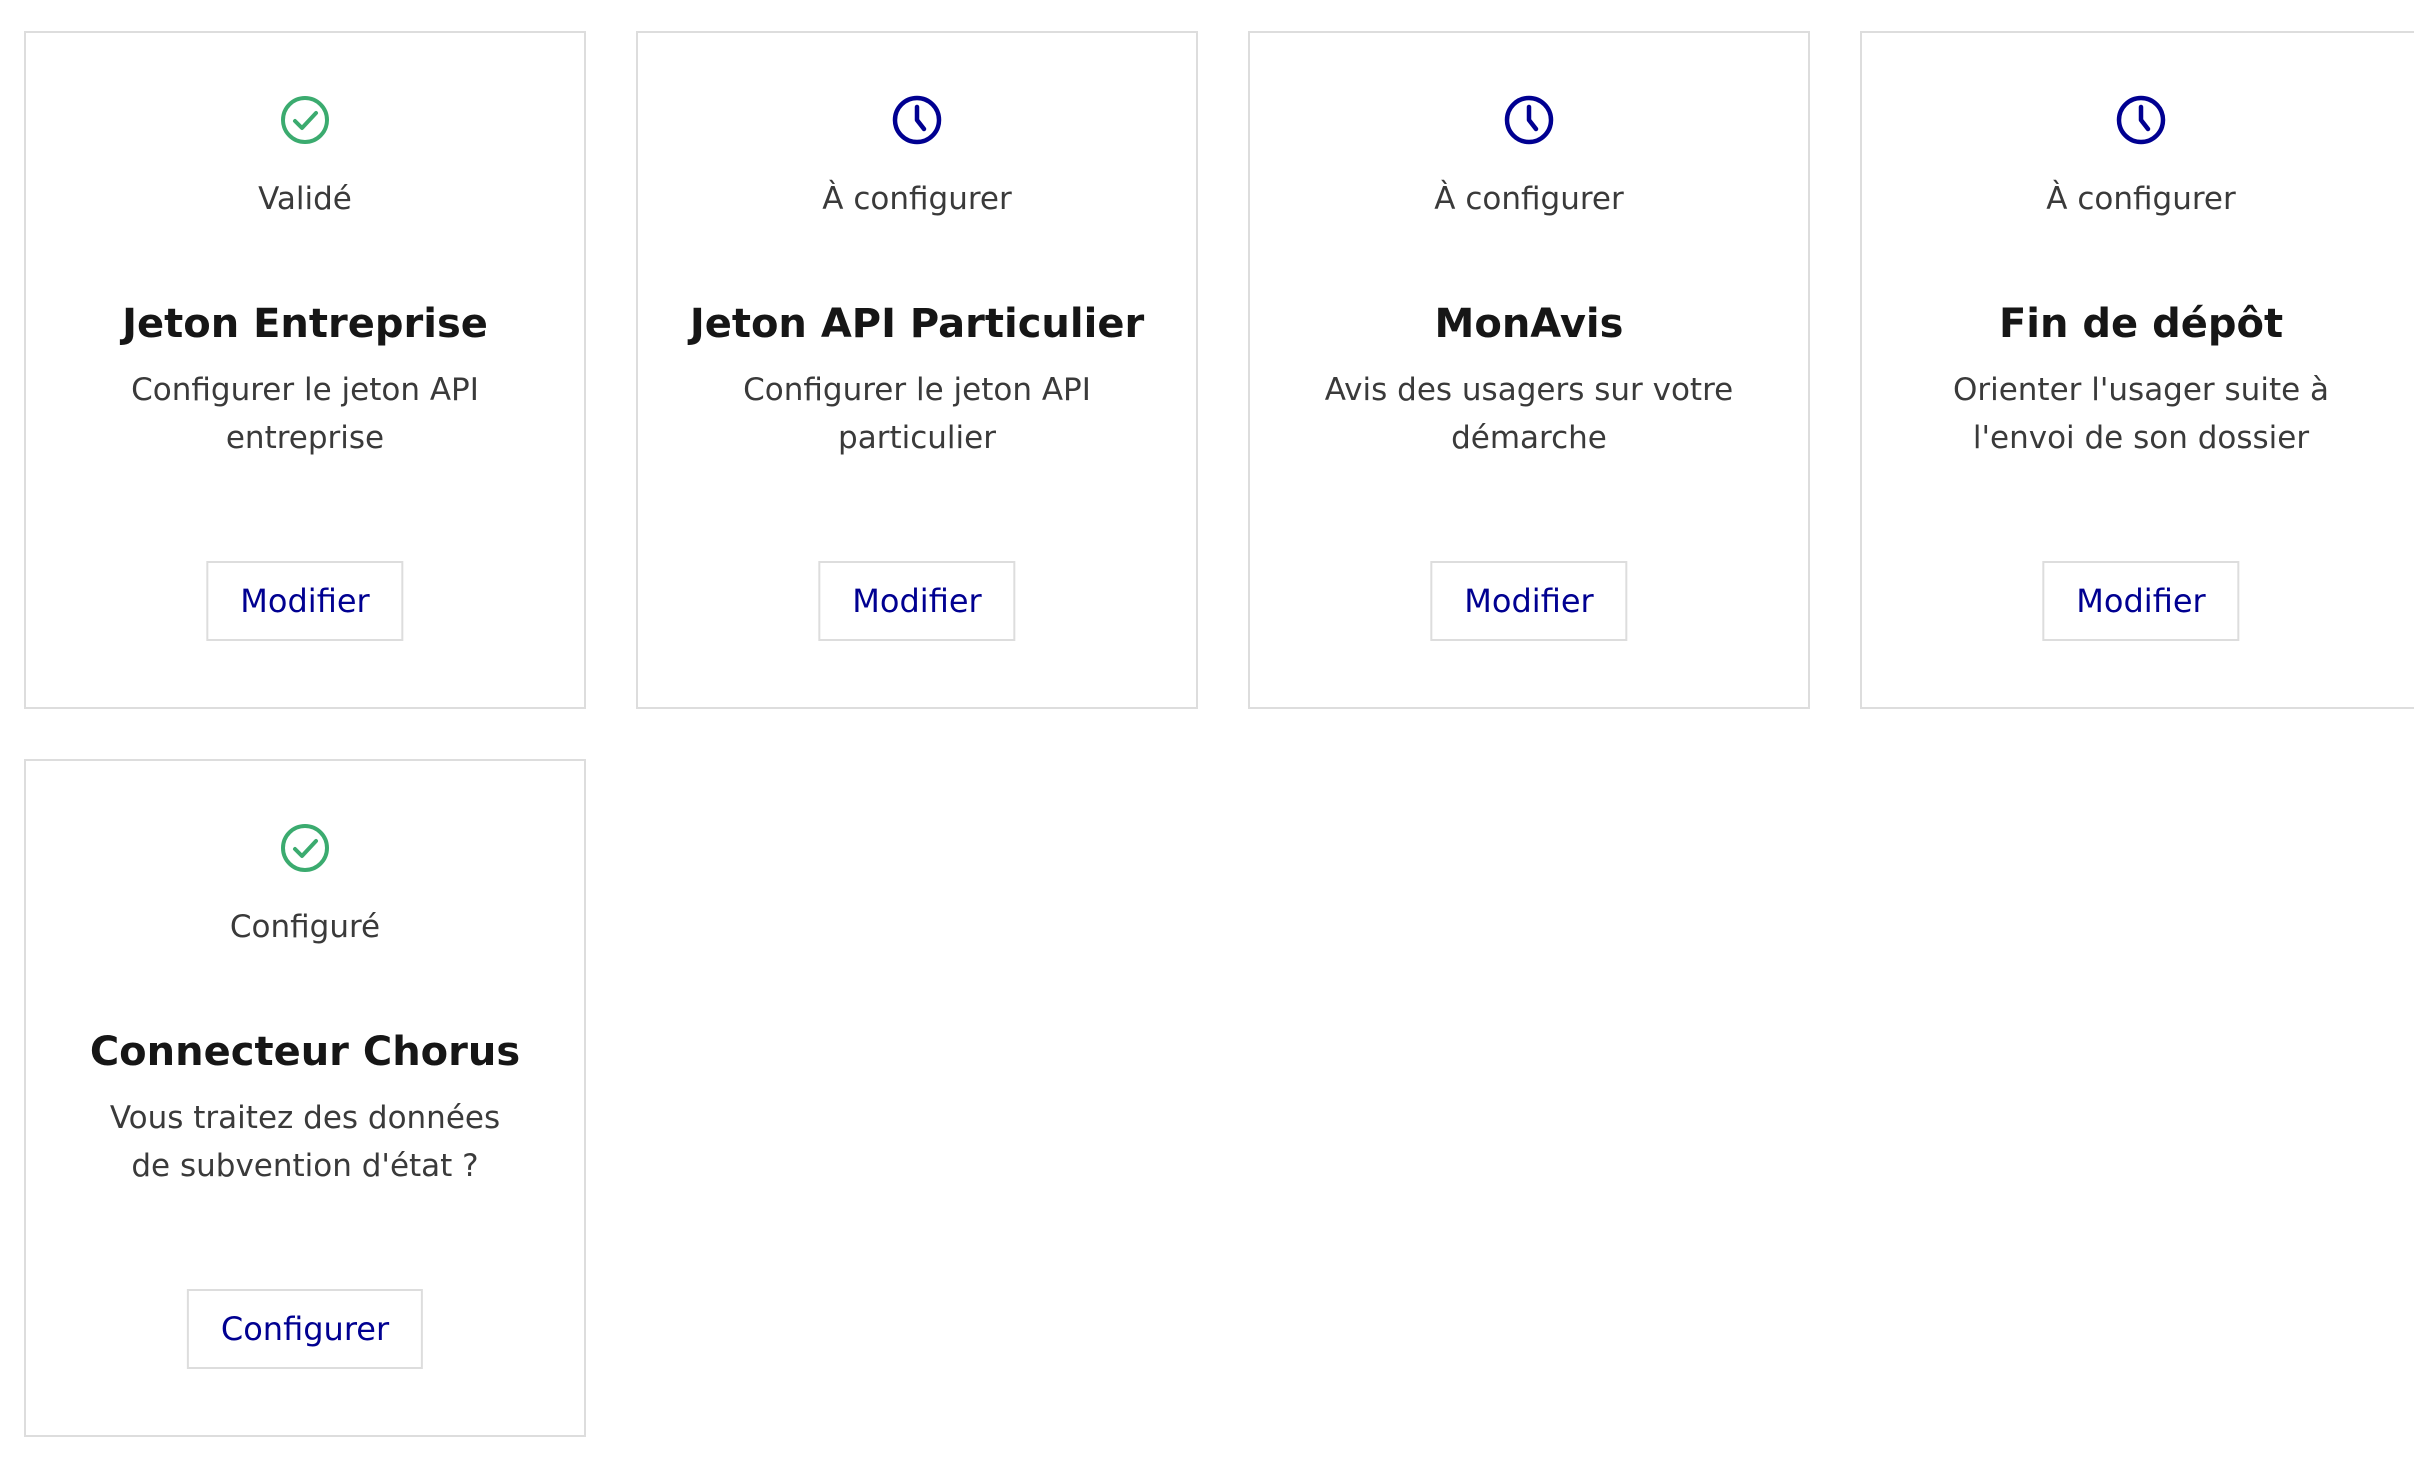 The image size is (2414, 1474). Describe the element at coordinates (917, 324) in the screenshot. I see `card-title: Jeton API Particulier` at that location.